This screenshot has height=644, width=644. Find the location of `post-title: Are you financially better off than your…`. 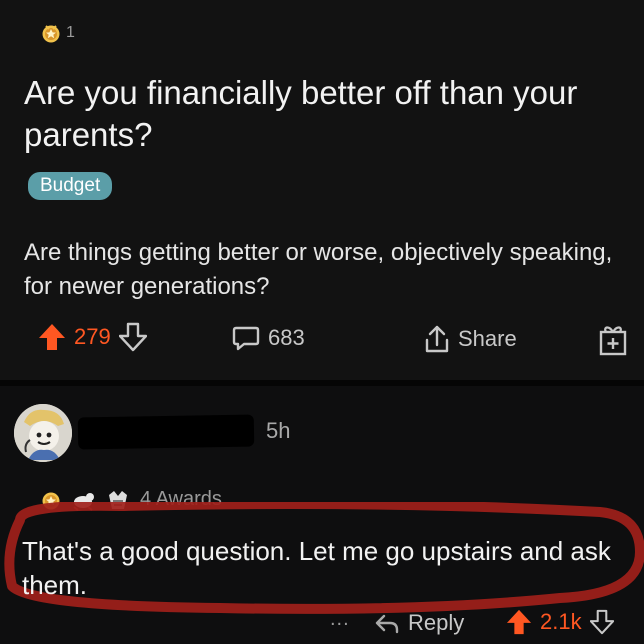

post-title: Are you financially better off than your… is located at coordinates (319, 114).